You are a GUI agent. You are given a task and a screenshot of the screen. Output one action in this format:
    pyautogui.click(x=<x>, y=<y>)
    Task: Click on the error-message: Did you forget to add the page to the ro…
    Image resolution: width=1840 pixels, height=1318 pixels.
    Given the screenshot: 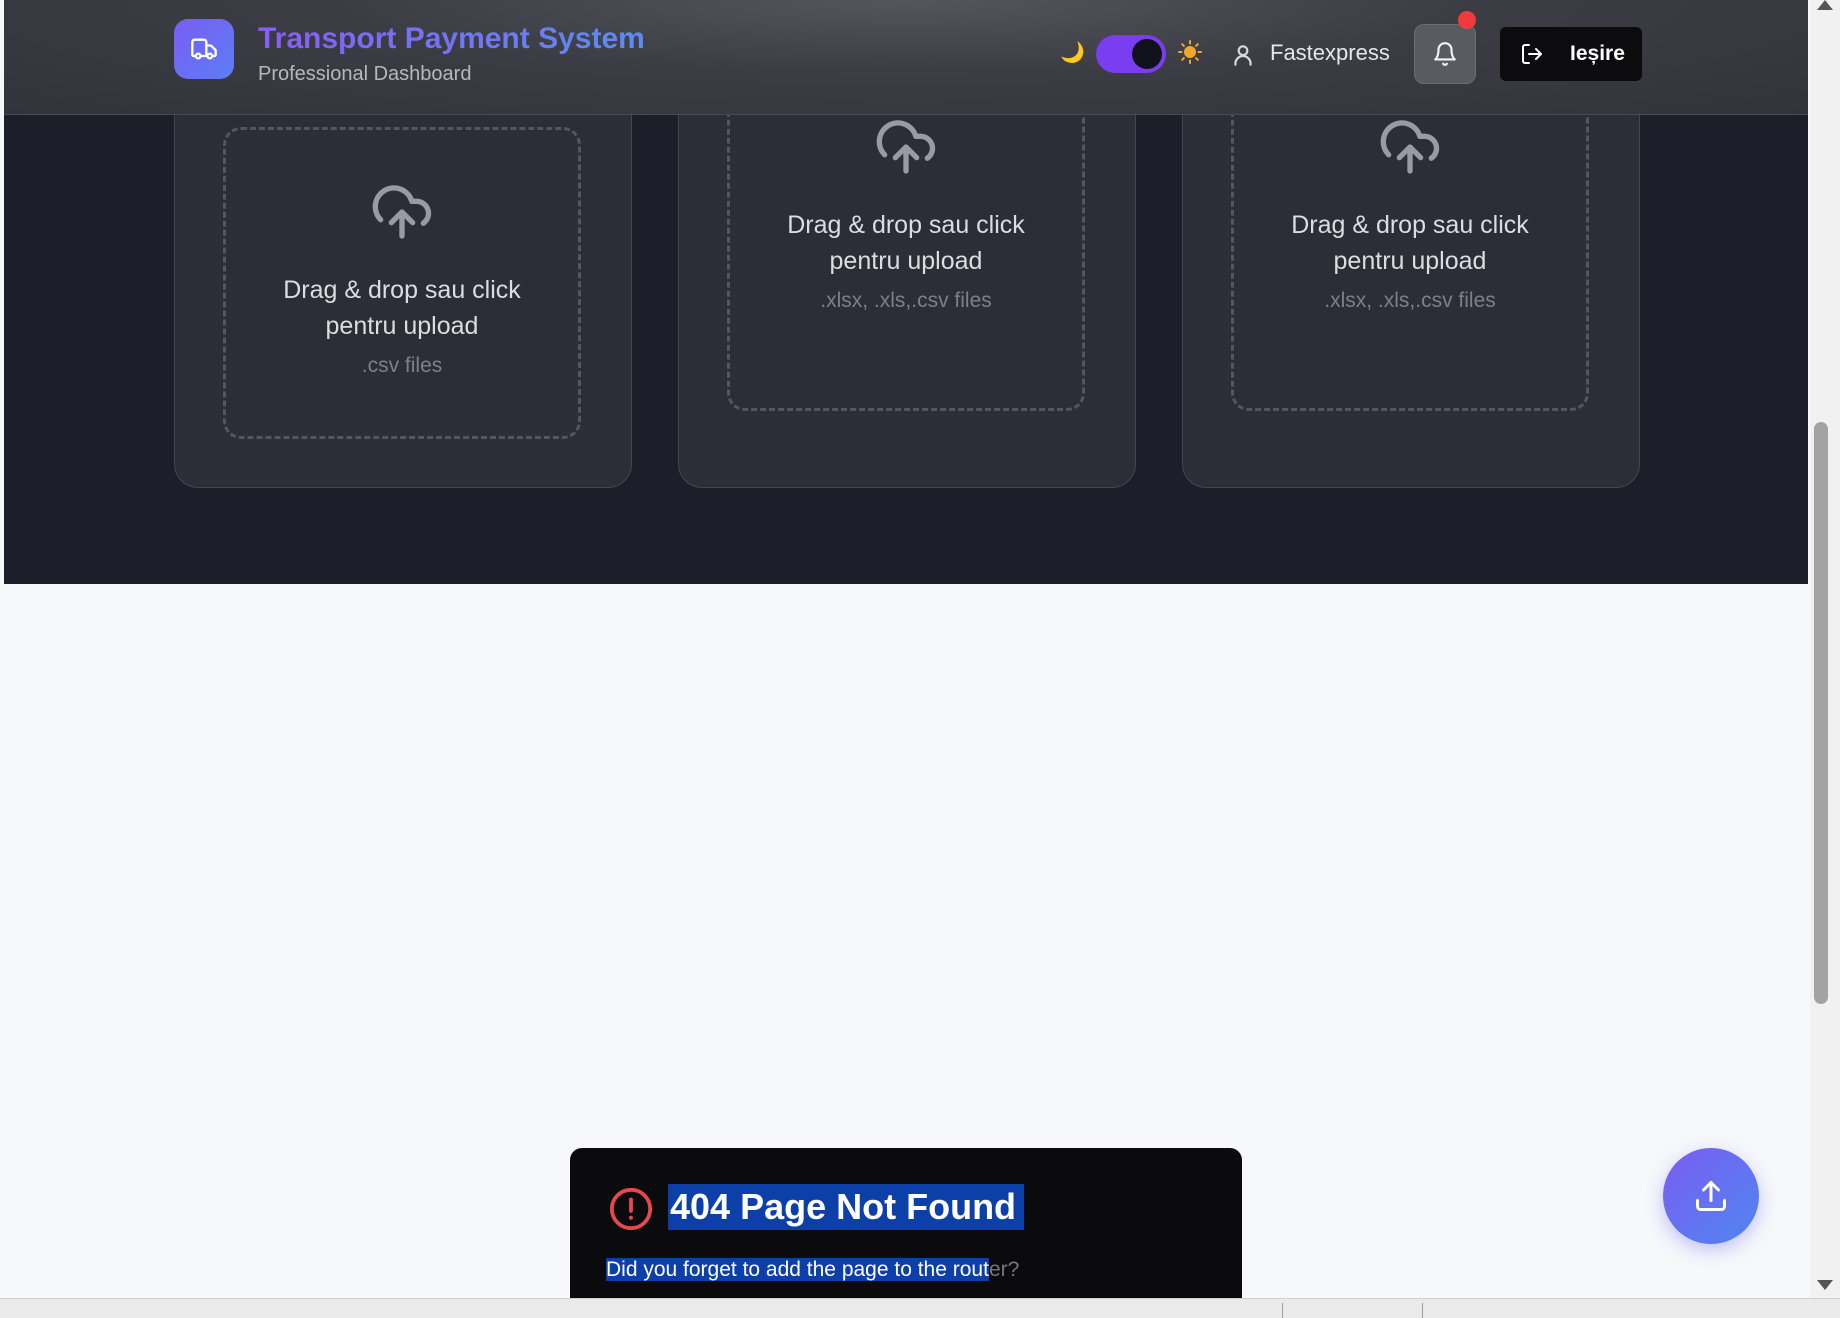 What is the action you would take?
    pyautogui.click(x=812, y=1270)
    